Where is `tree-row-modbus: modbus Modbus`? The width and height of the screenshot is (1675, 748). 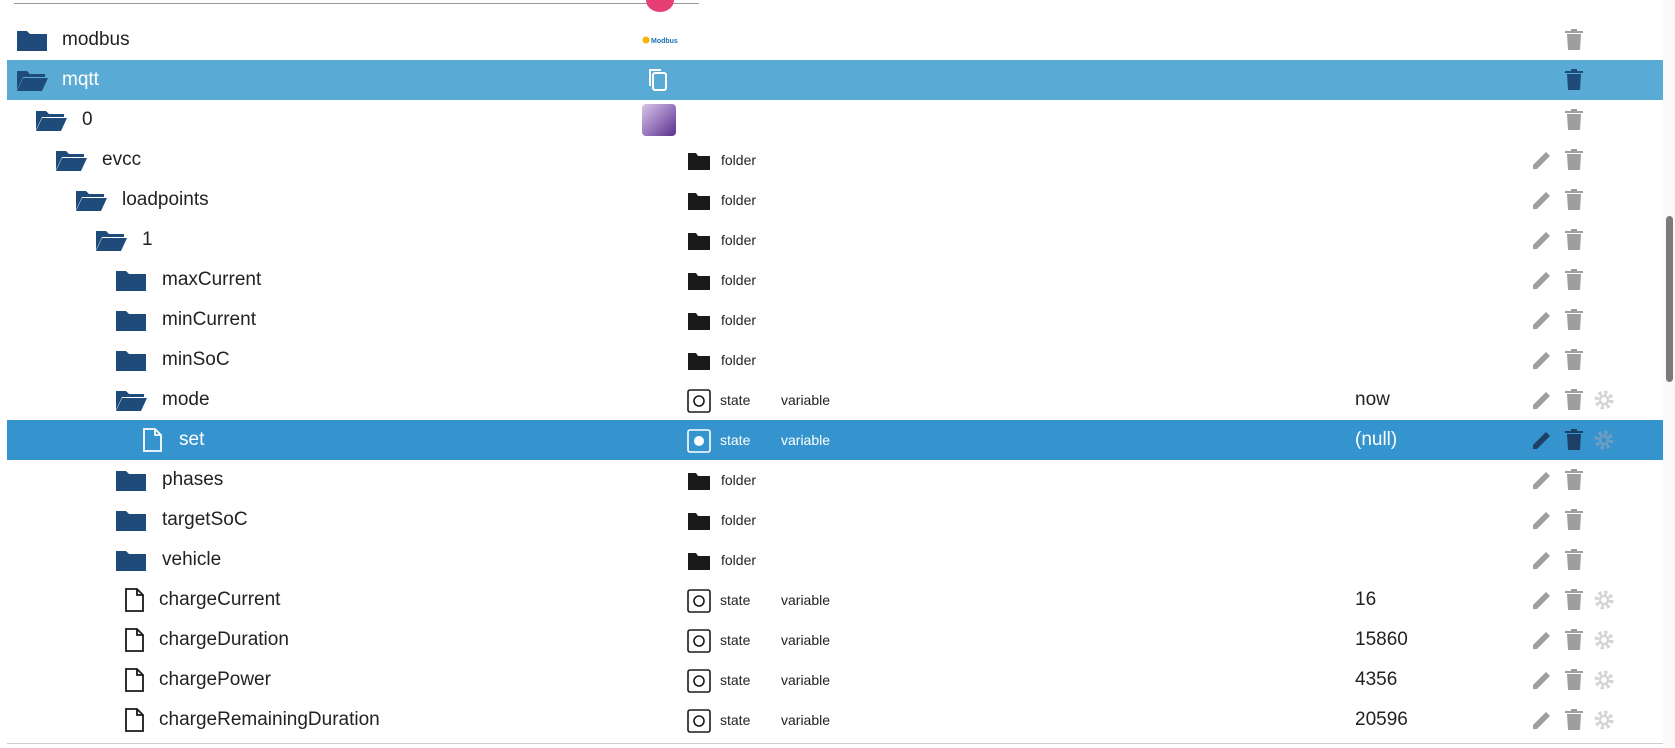
tree-row-modbus: modbus Modbus is located at coordinates (837, 40).